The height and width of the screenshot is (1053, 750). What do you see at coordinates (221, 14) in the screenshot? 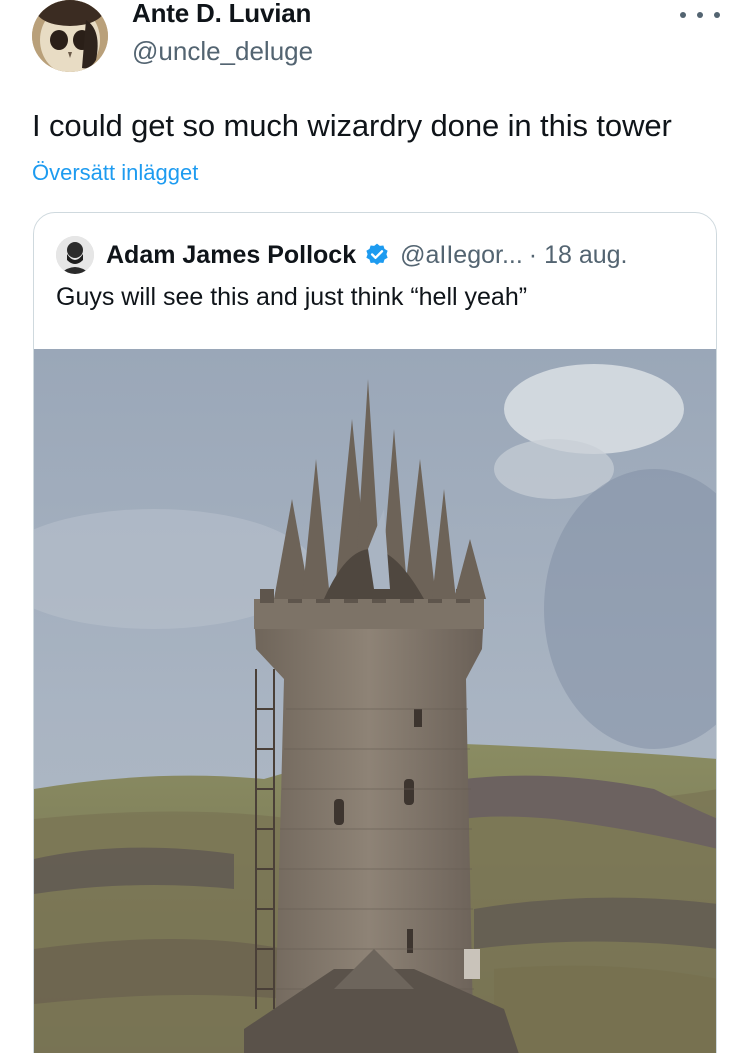
I see `author-display-name: Ante D. Luvian` at bounding box center [221, 14].